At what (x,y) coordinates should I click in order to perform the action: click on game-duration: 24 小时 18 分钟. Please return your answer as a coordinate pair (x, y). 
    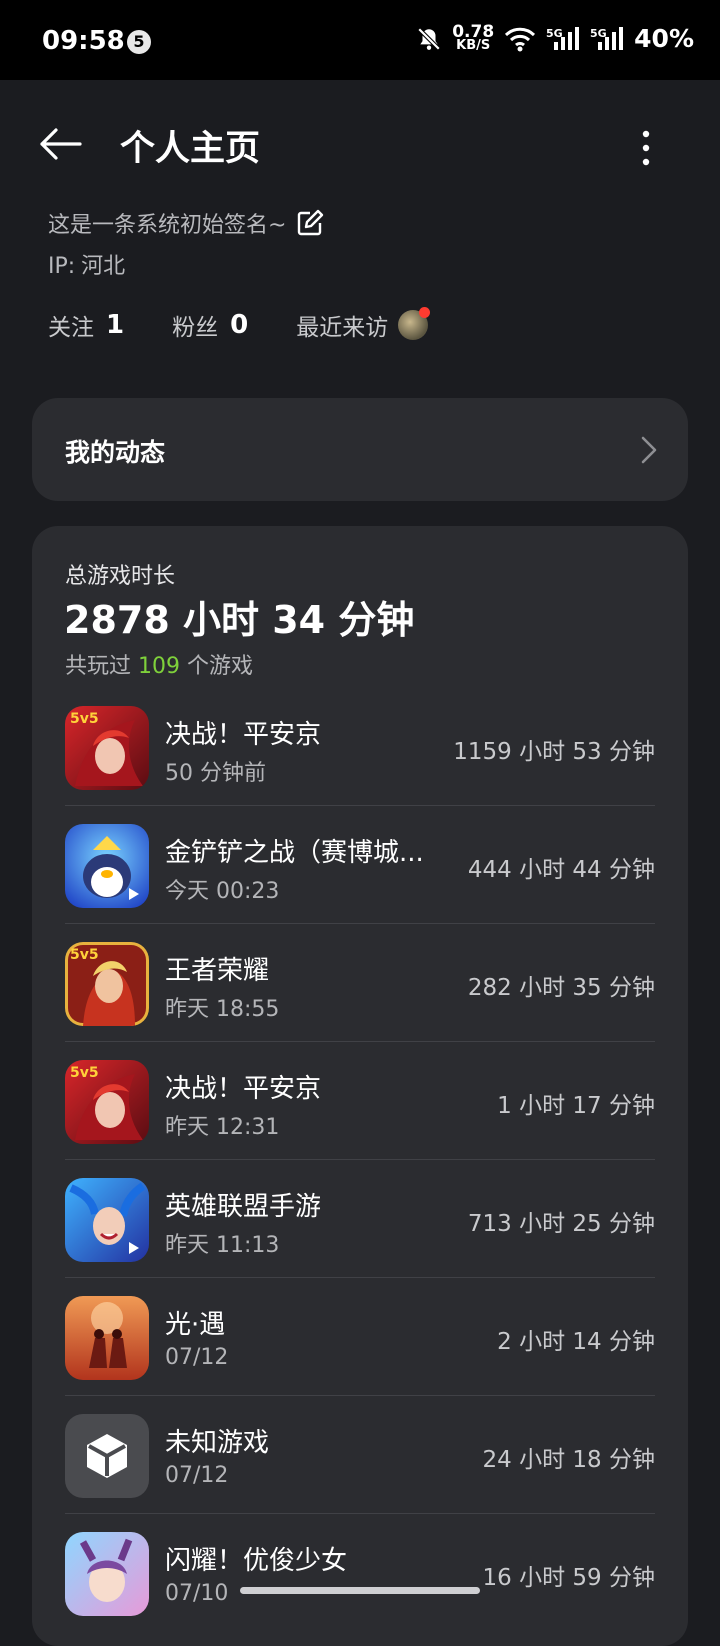
    Looking at the image, I should click on (568, 1460).